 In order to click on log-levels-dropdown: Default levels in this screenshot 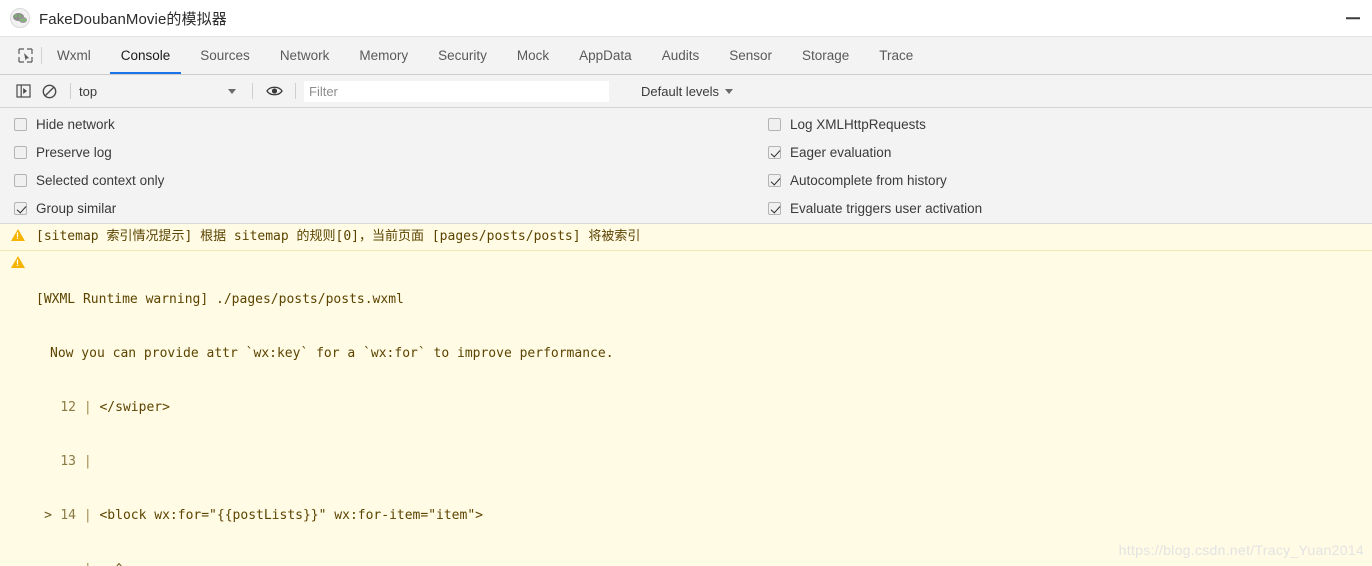, I will do `click(687, 91)`.